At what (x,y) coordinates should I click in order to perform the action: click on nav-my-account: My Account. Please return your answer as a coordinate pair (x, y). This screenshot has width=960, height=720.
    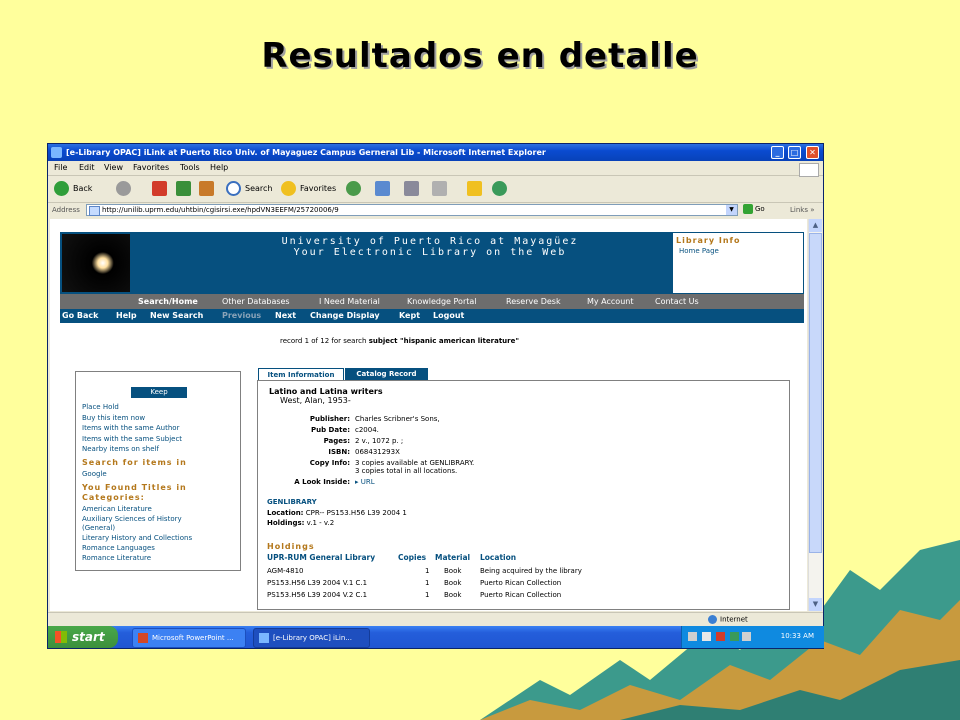
    Looking at the image, I should click on (610, 301).